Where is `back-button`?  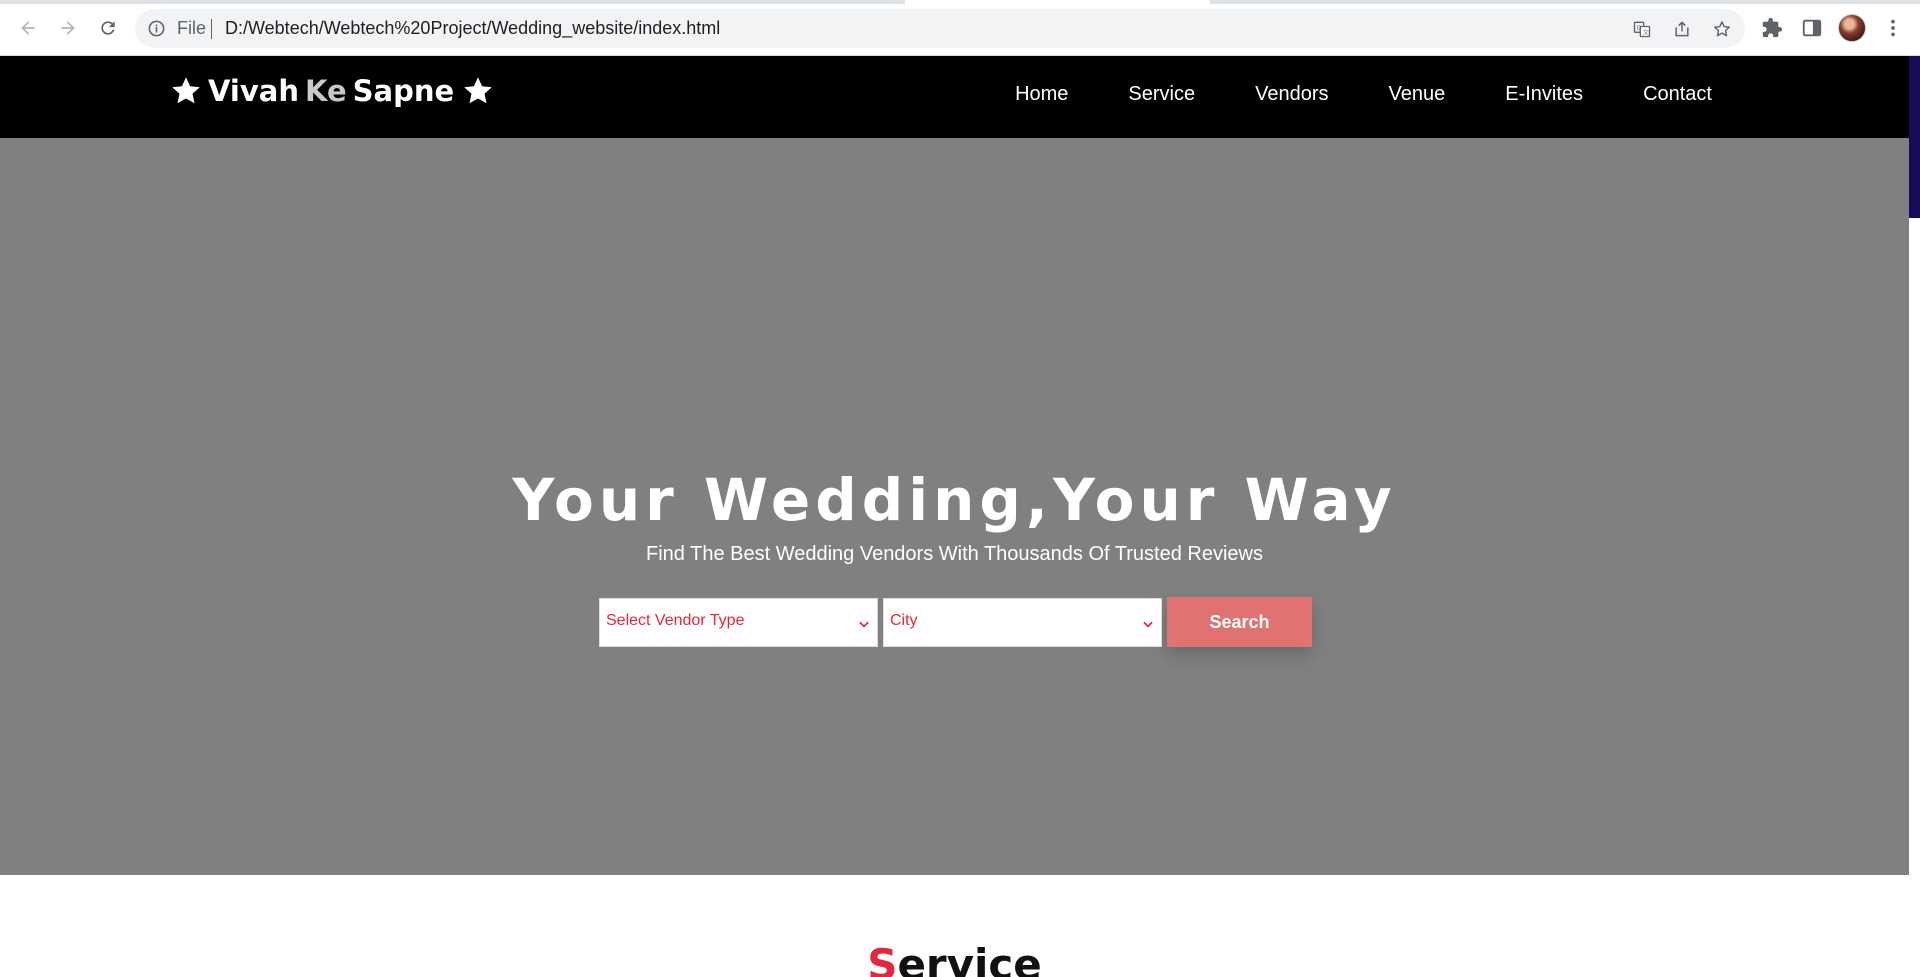
back-button is located at coordinates (28, 28).